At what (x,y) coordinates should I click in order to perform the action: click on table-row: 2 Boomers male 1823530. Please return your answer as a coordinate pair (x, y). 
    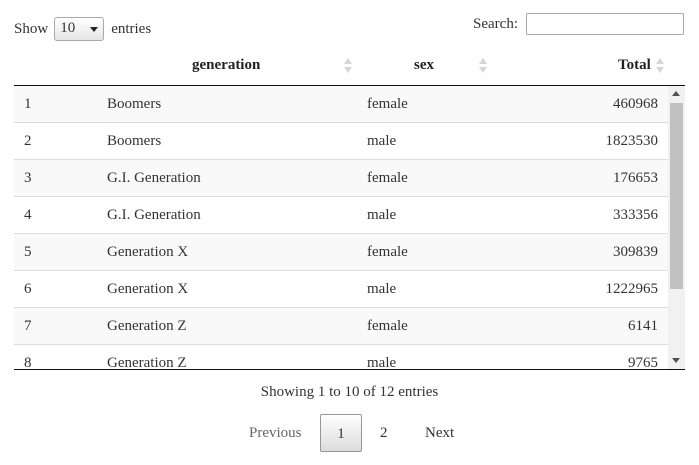
    Looking at the image, I should click on (341, 141).